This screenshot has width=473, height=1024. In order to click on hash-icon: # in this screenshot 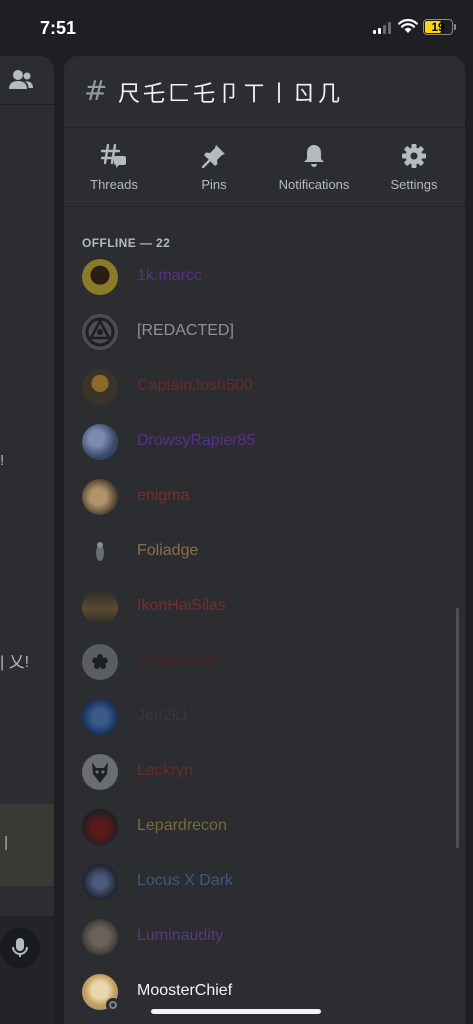, I will do `click(96, 90)`.